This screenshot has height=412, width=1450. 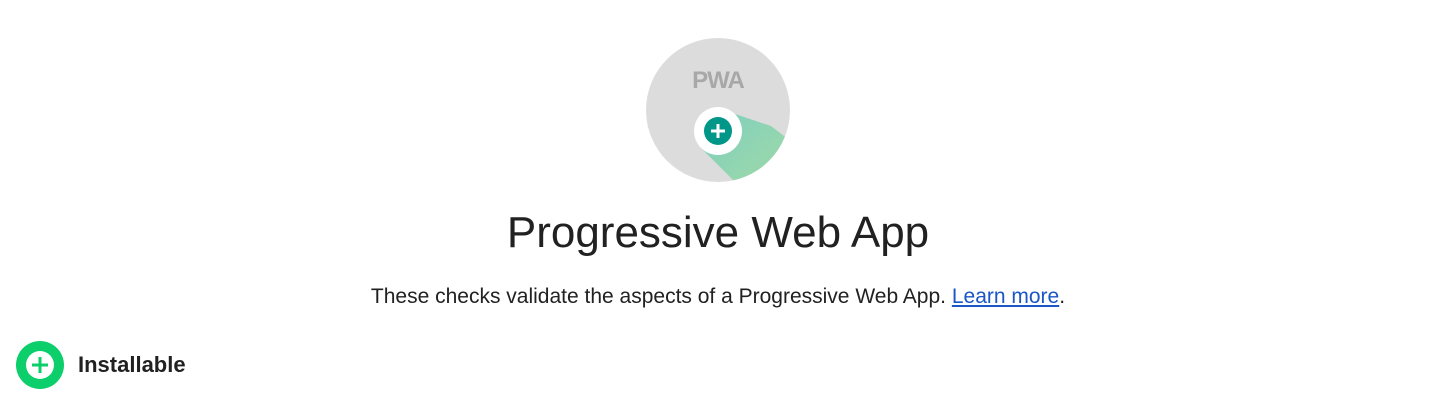 I want to click on group-installable: Installable, so click(x=101, y=365).